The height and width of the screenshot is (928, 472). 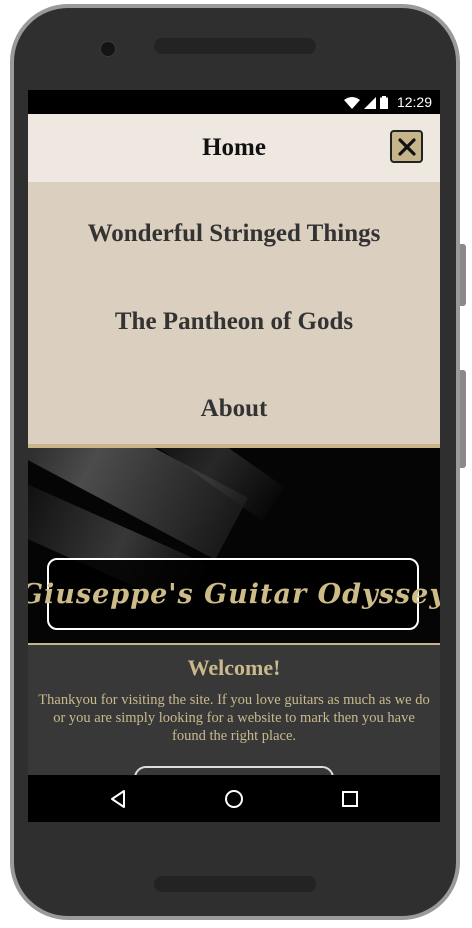 I want to click on site-title: Giuseppe's Guitar Odyssey, so click(x=234, y=594).